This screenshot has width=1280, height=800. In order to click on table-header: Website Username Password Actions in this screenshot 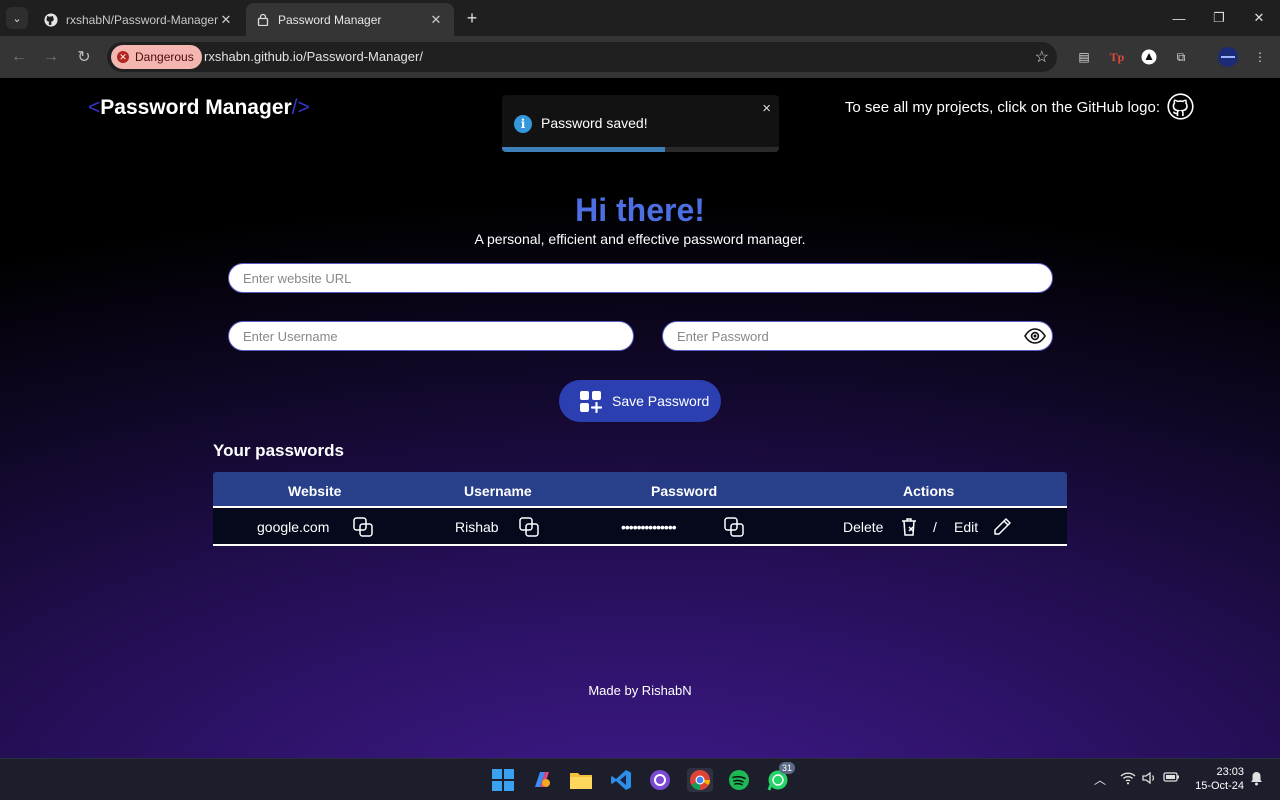, I will do `click(640, 490)`.